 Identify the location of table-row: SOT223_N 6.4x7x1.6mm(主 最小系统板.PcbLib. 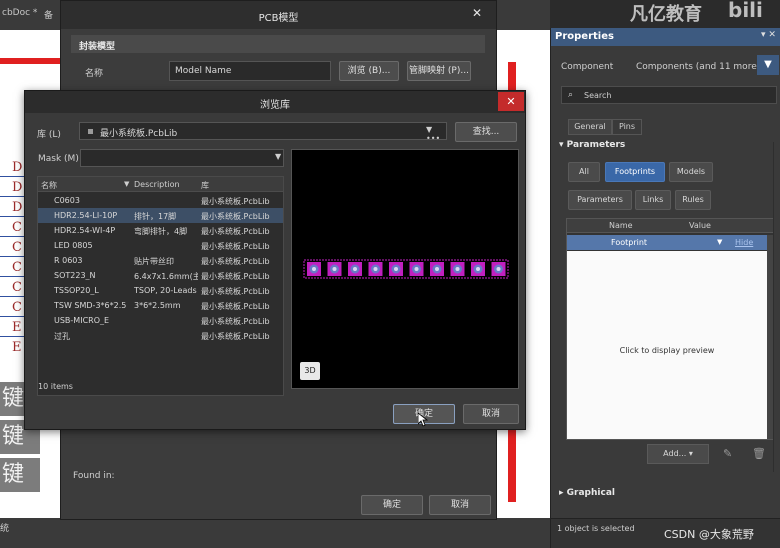
(160, 275).